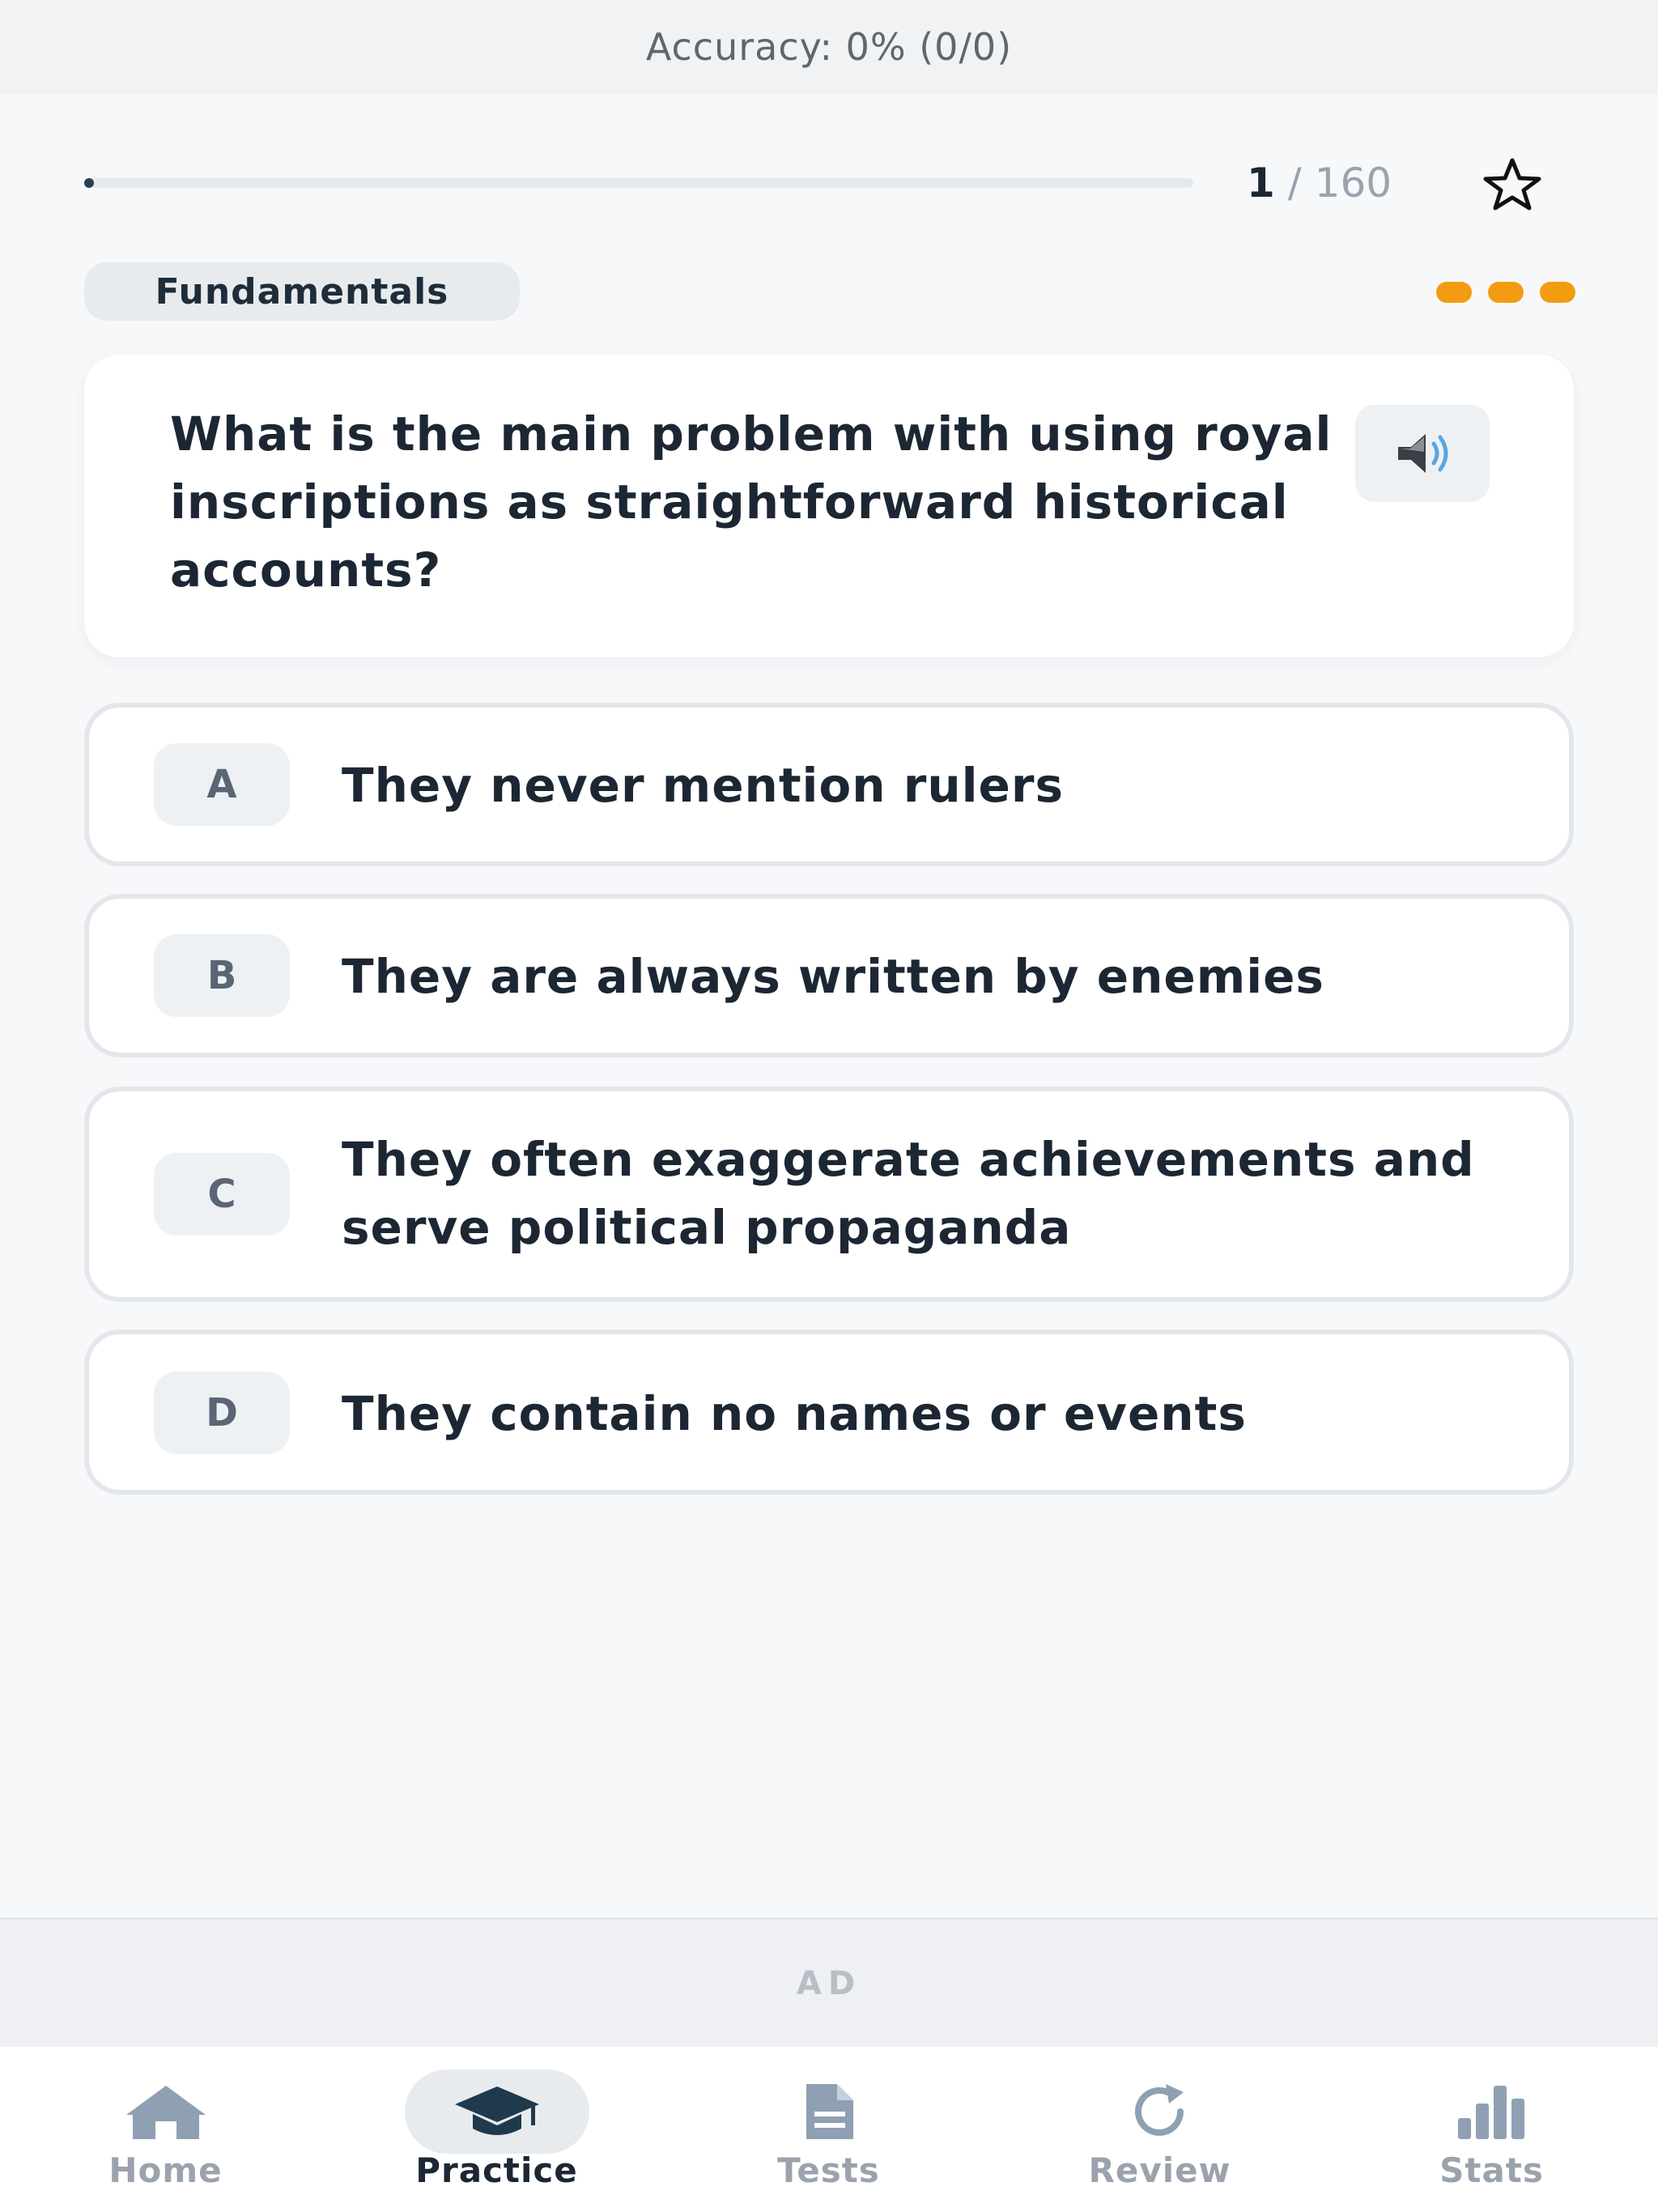 This screenshot has height=2212, width=1658. What do you see at coordinates (165, 2170) in the screenshot?
I see `tab-label-home: Home` at bounding box center [165, 2170].